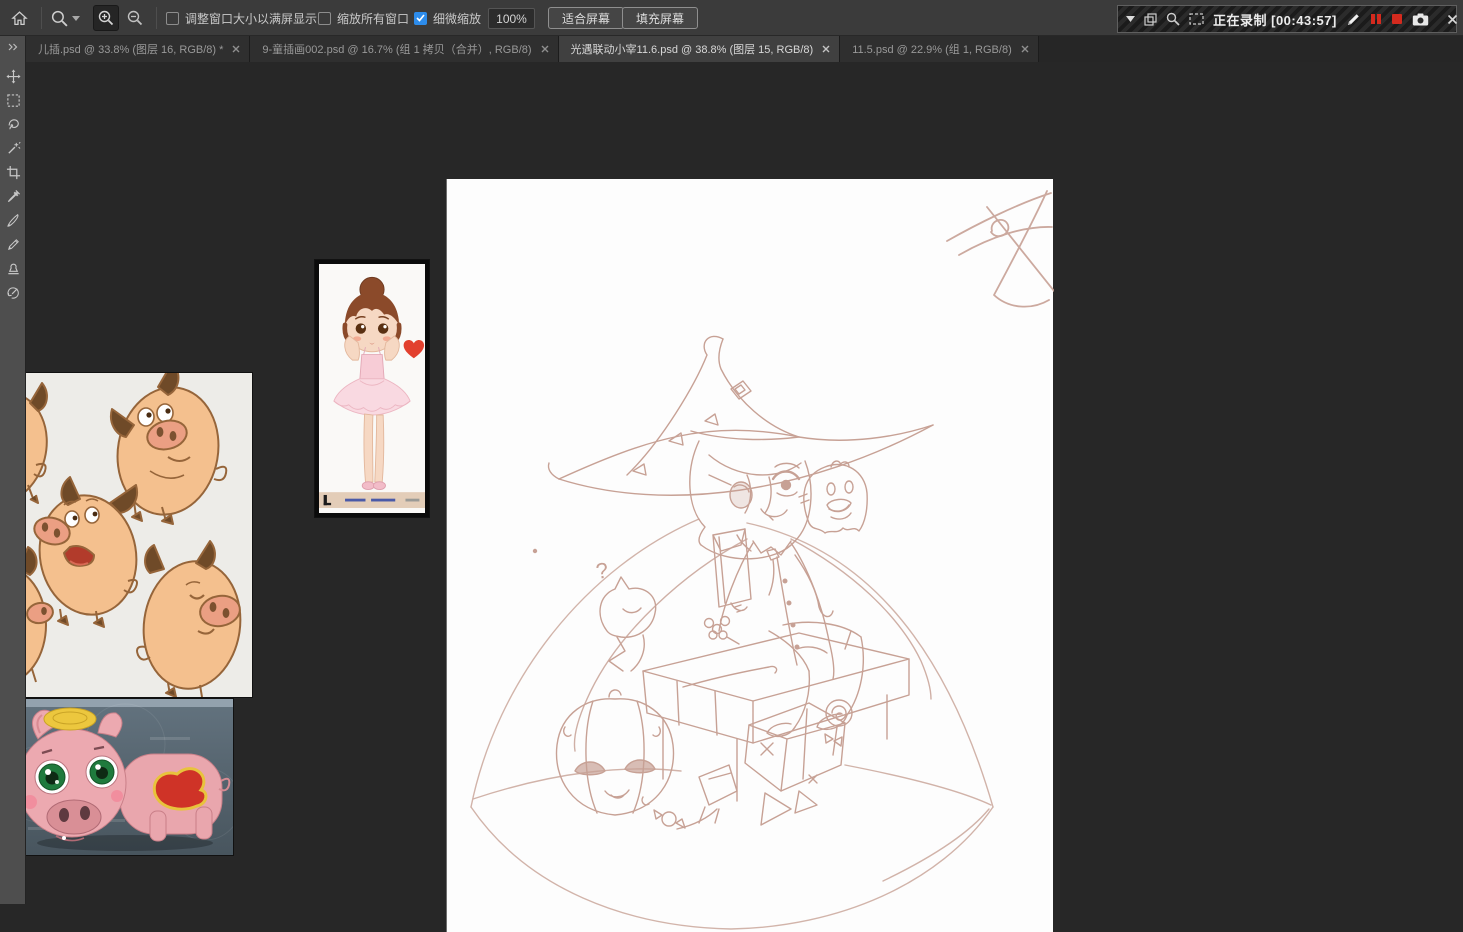 The height and width of the screenshot is (932, 1463). Describe the element at coordinates (13, 268) in the screenshot. I see `tool-clone-stamp` at that location.